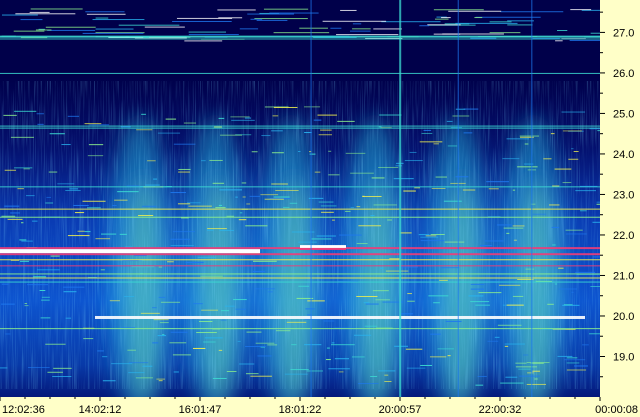 Image resolution: width=640 pixels, height=417 pixels. Describe the element at coordinates (623, 317) in the screenshot. I see `y-tick-label: 20.0` at that location.